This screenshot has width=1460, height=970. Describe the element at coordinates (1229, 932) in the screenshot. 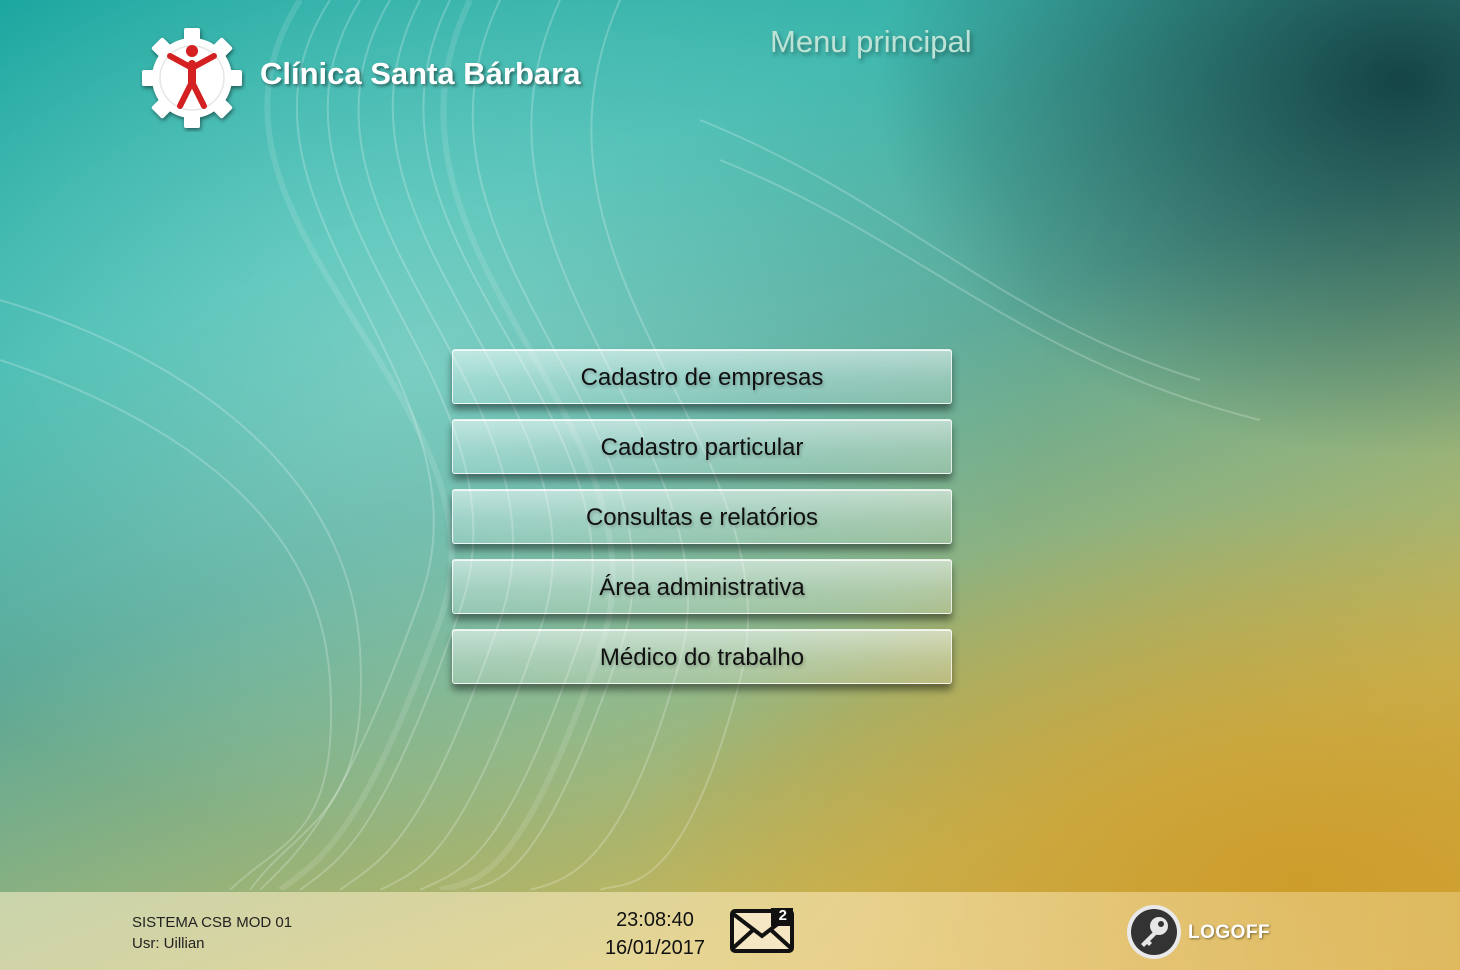

I see `logoff-label: LOGOFF` at that location.